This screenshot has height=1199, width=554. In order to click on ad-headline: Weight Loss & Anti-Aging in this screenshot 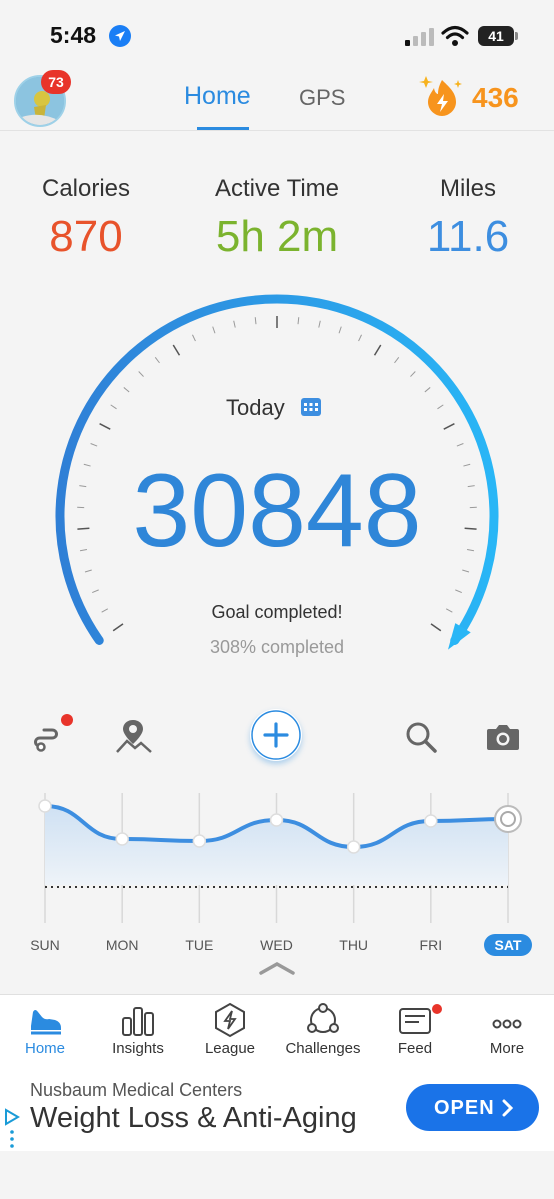, I will do `click(193, 1118)`.